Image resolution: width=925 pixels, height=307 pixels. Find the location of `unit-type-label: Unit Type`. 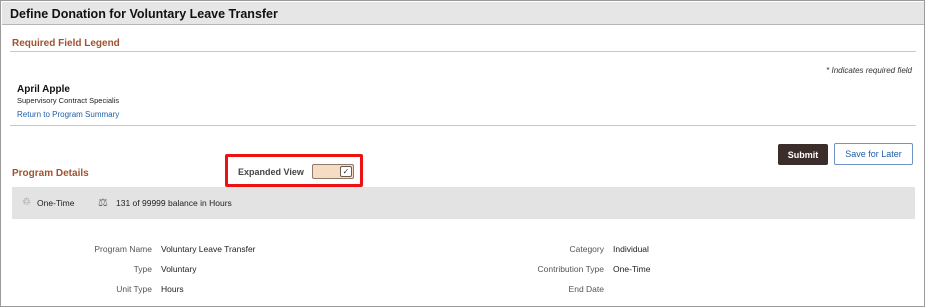

unit-type-label: Unit Type is located at coordinates (134, 289).